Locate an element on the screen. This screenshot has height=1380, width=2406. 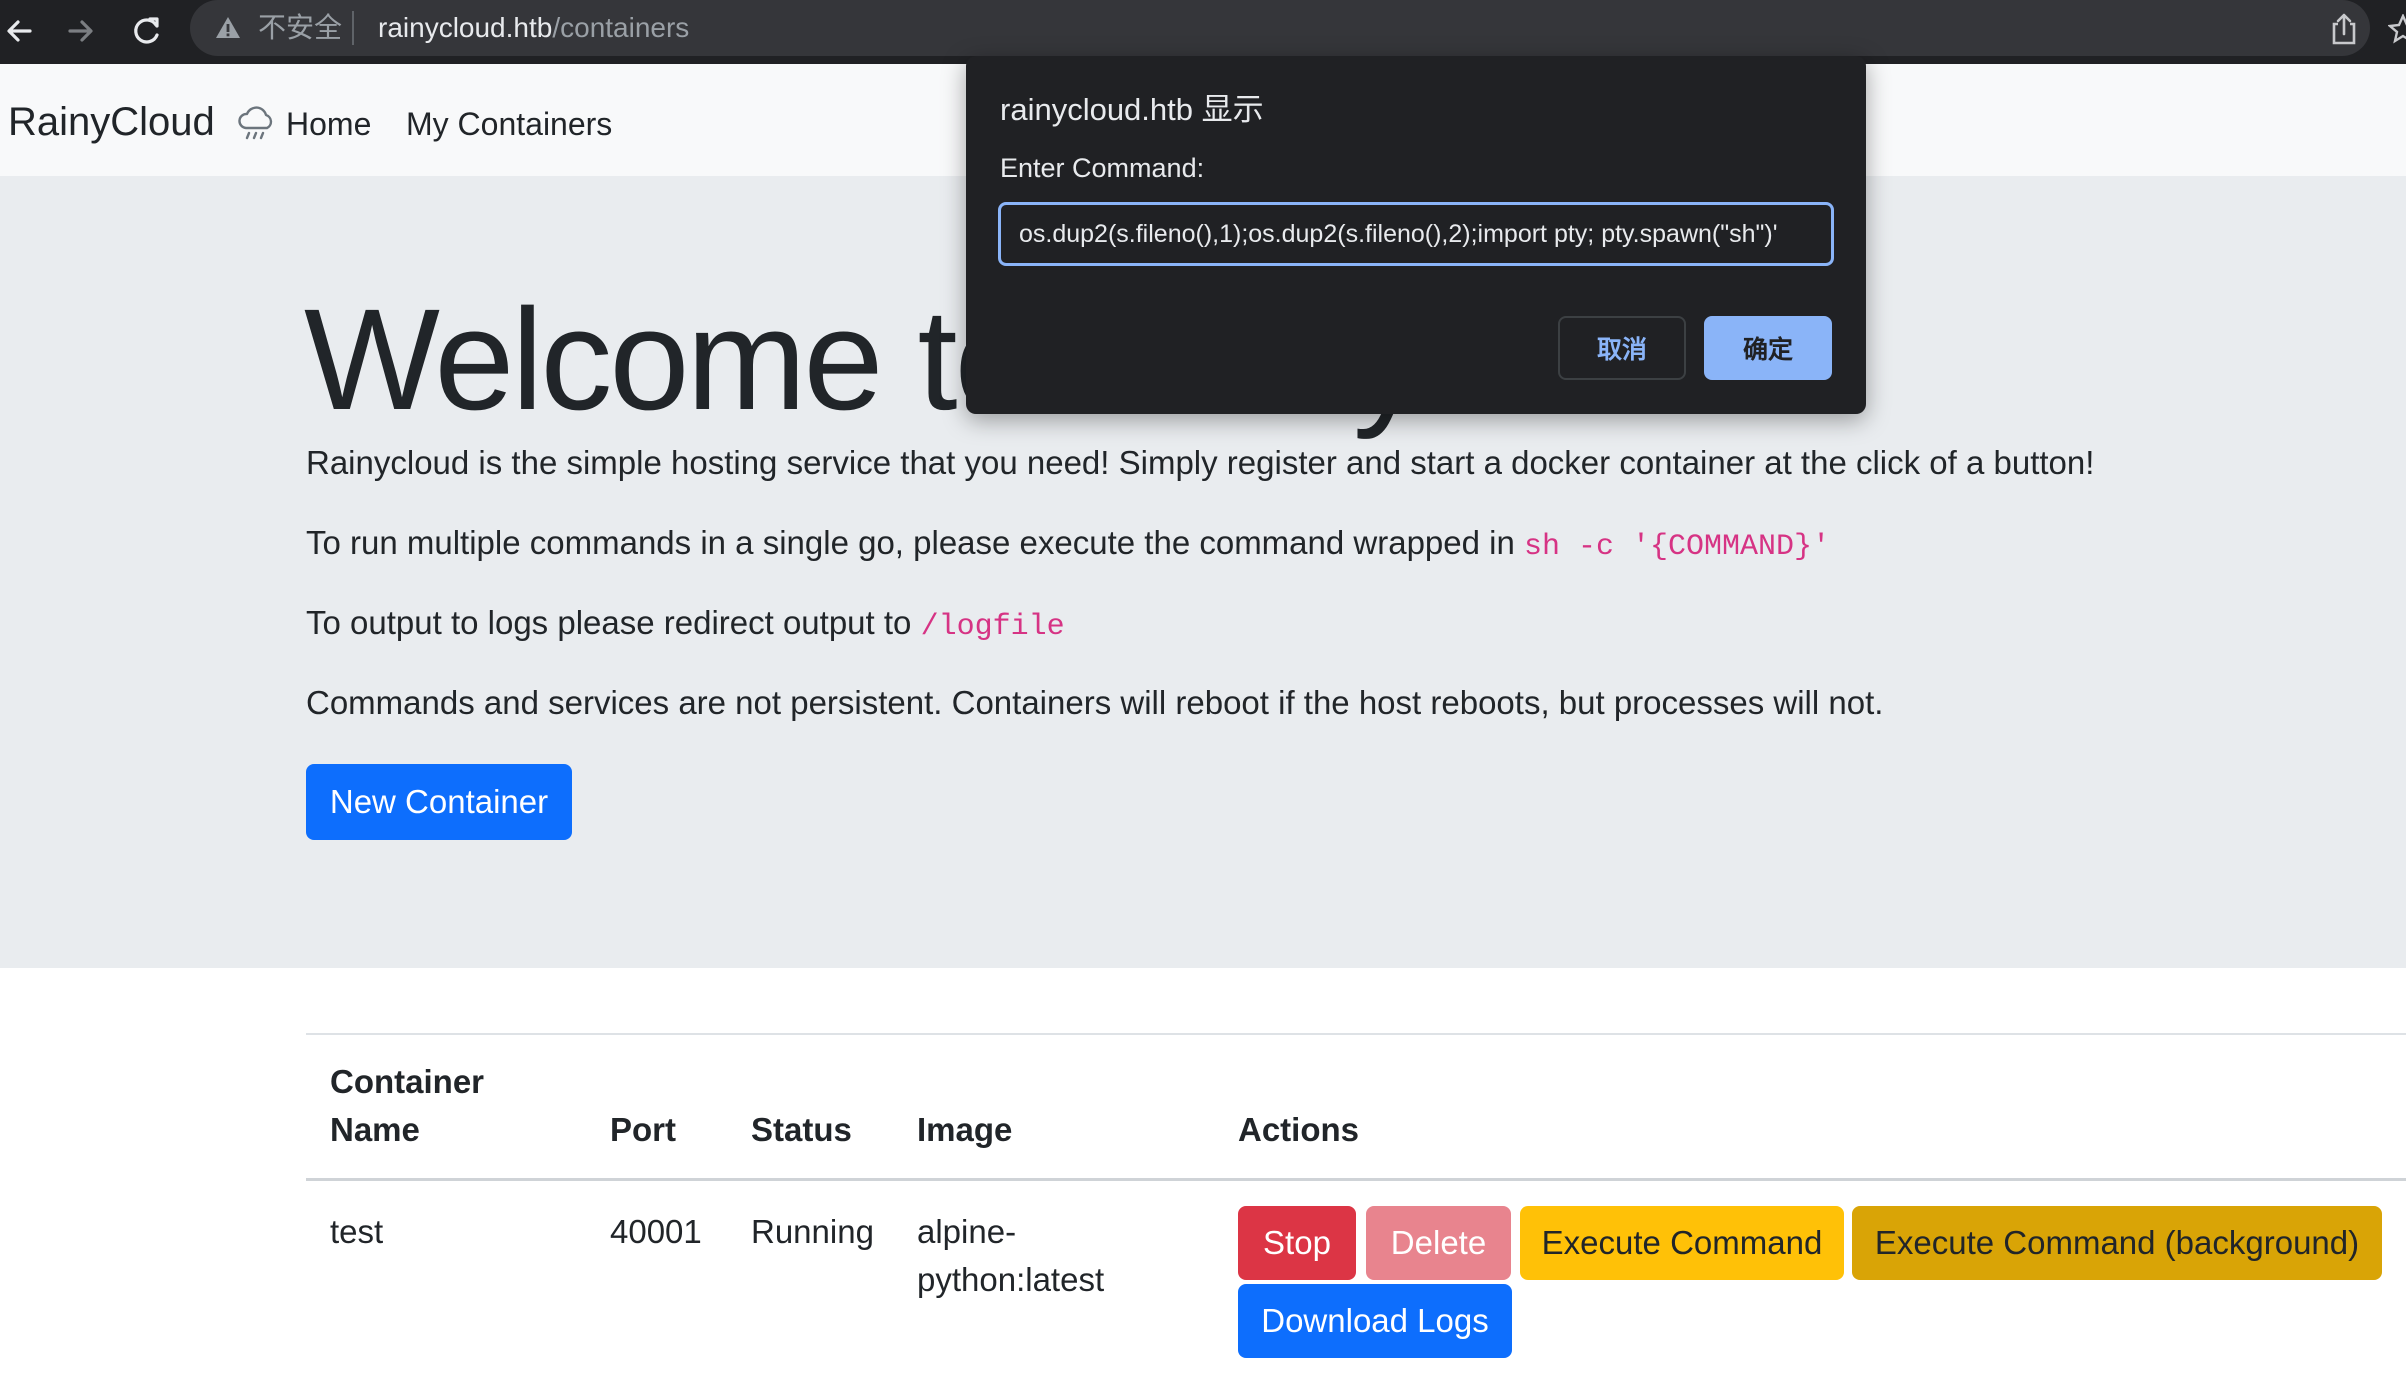
url-text: rainycloud.htb/containers is located at coordinates (534, 27).